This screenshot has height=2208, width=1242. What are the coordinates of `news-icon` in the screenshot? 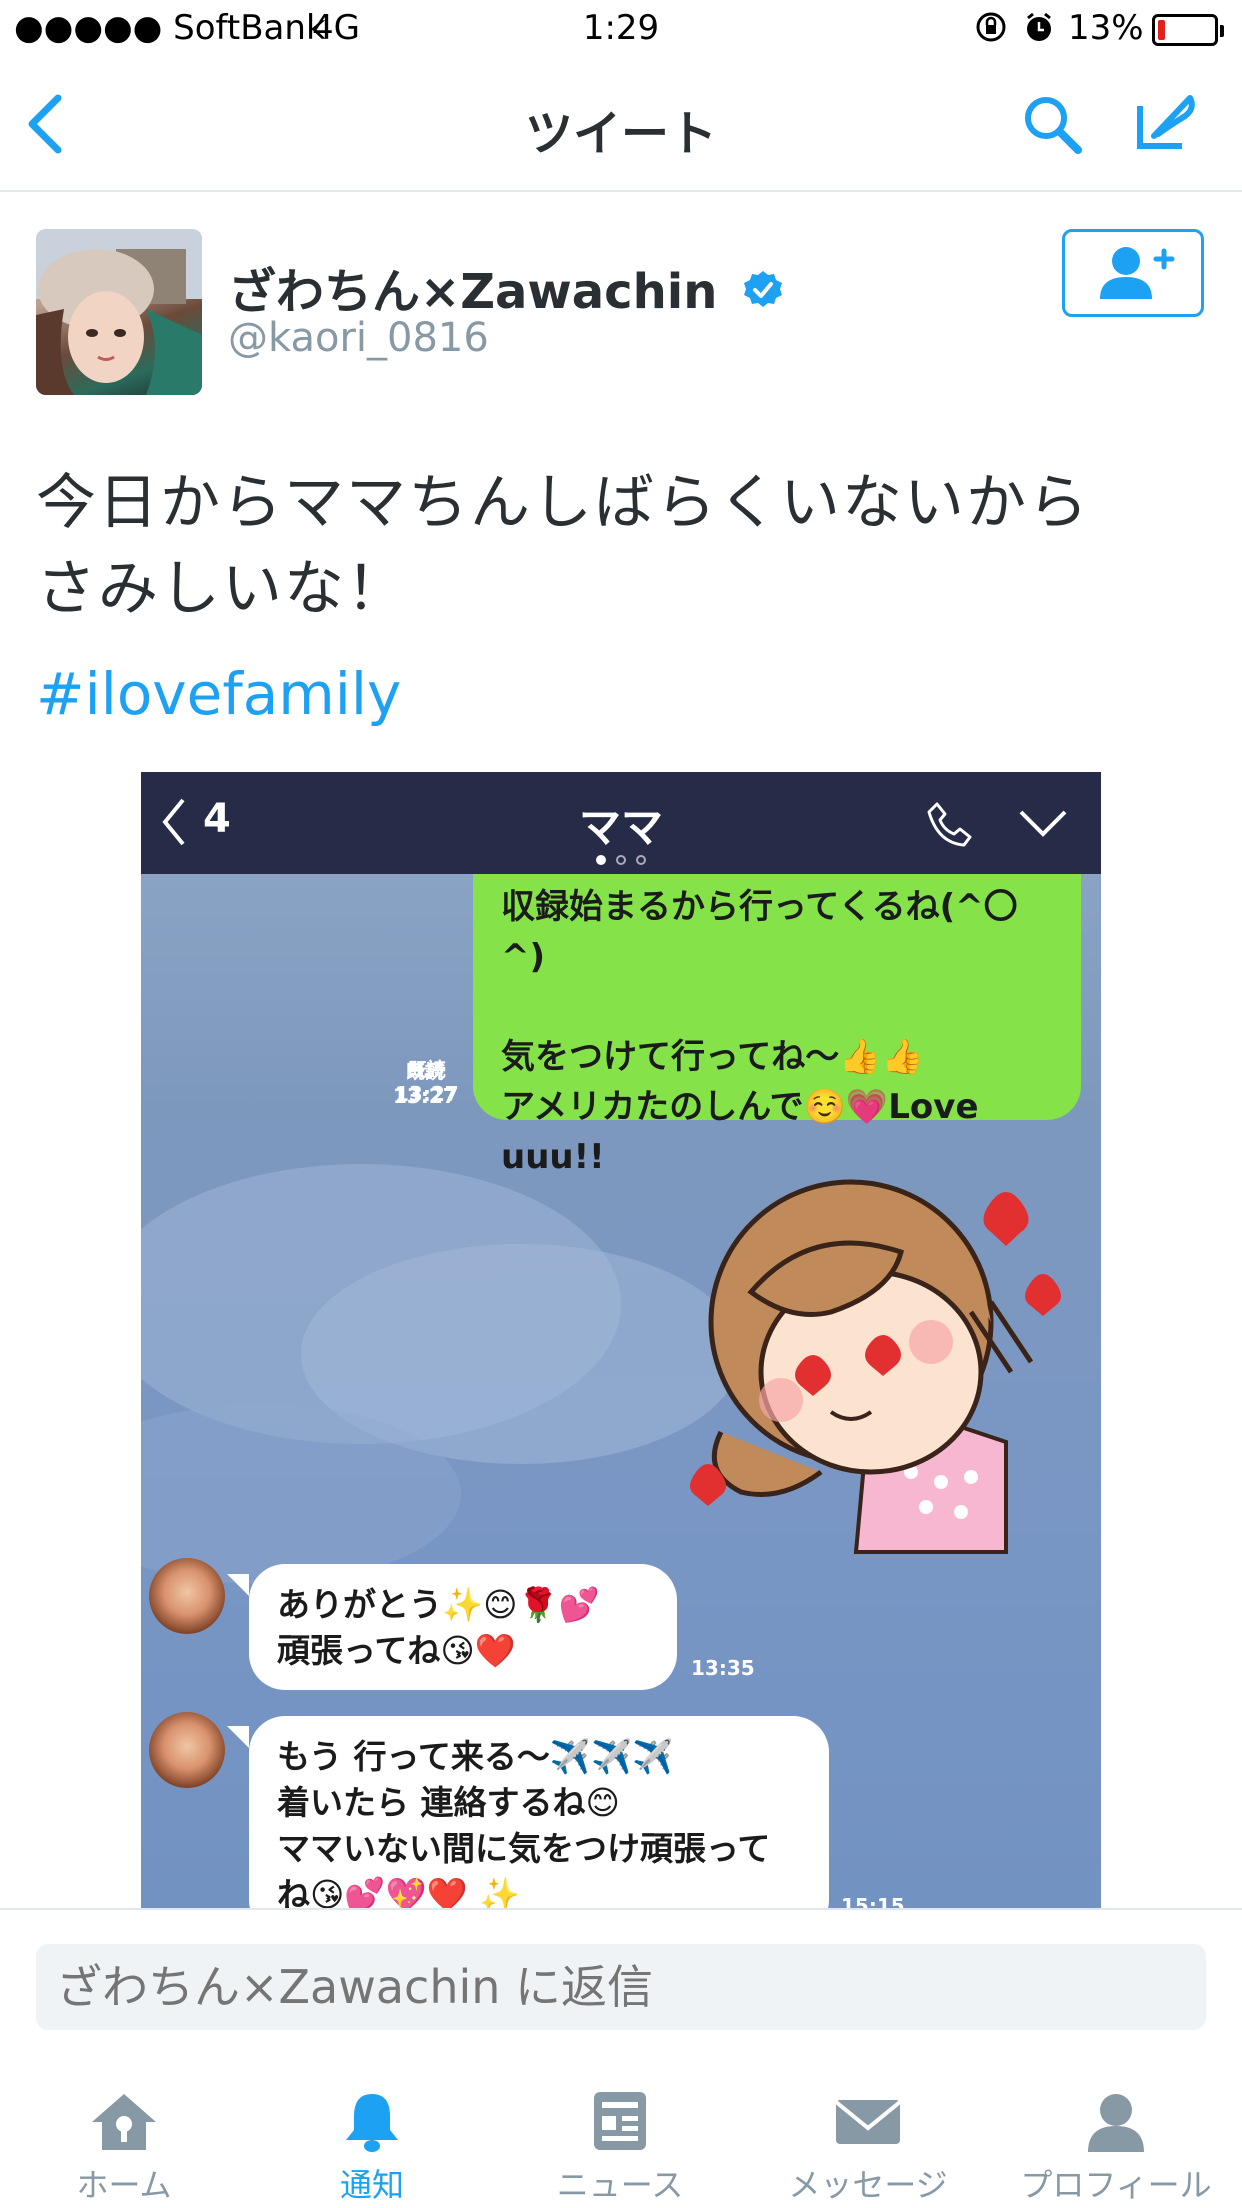 It's located at (620, 2121).